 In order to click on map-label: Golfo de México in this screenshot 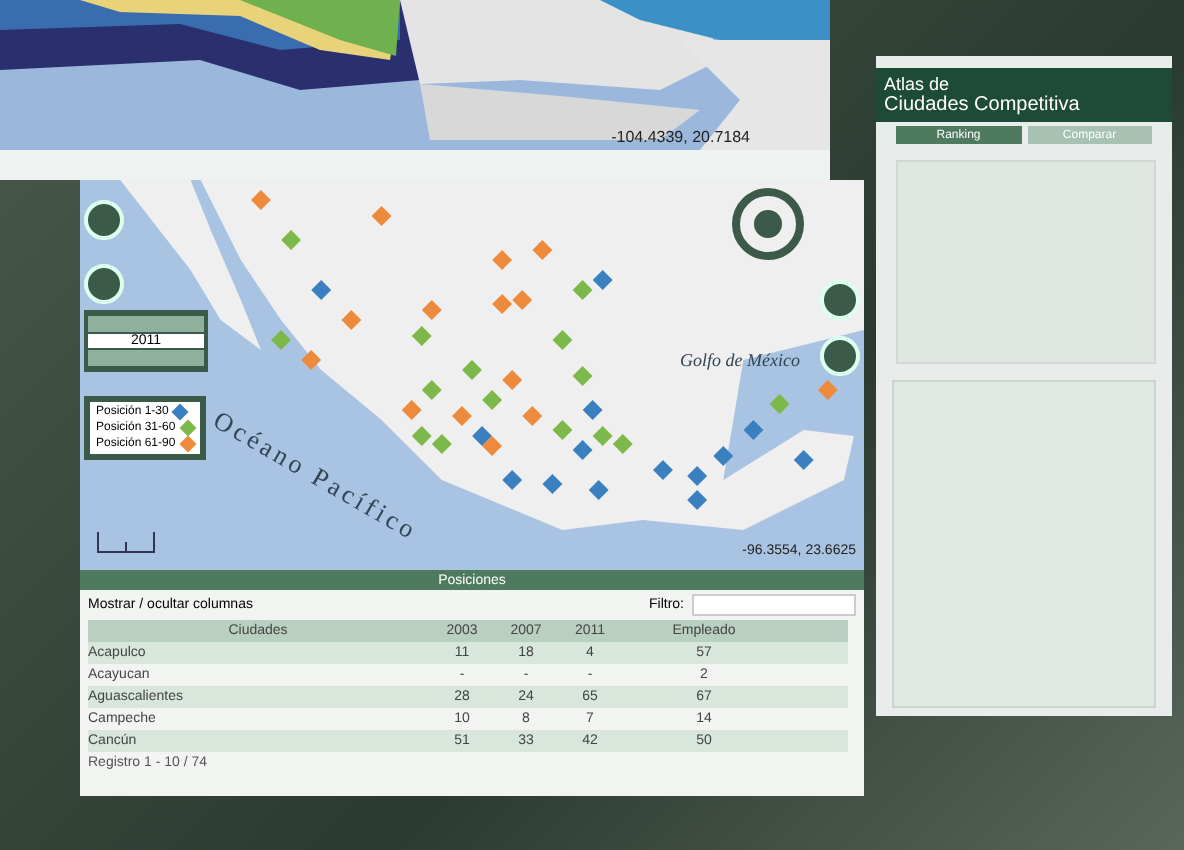, I will do `click(740, 360)`.